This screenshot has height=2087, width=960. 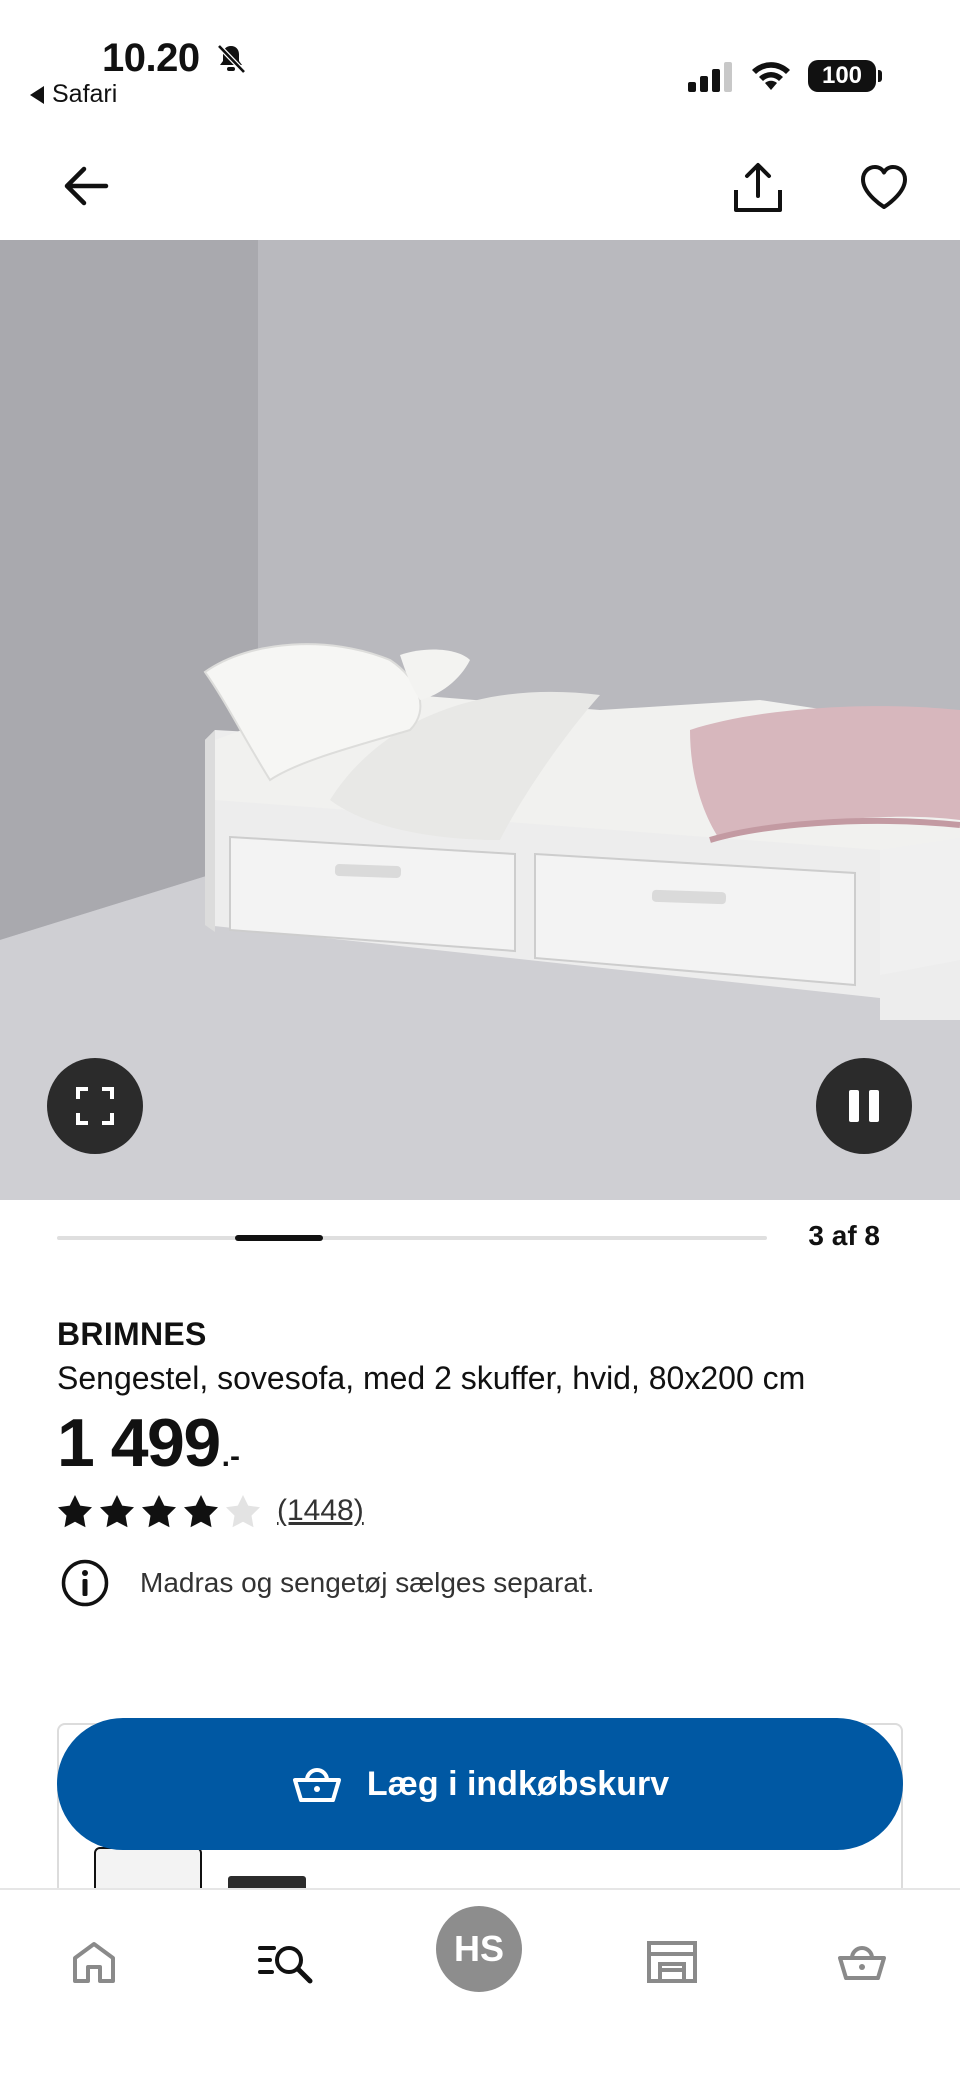 What do you see at coordinates (85, 1583) in the screenshot?
I see `info-icon` at bounding box center [85, 1583].